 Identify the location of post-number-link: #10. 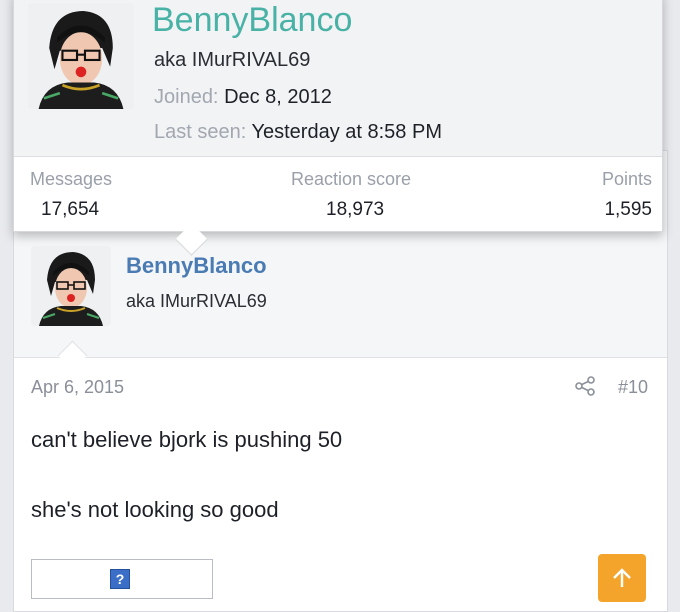
(633, 387).